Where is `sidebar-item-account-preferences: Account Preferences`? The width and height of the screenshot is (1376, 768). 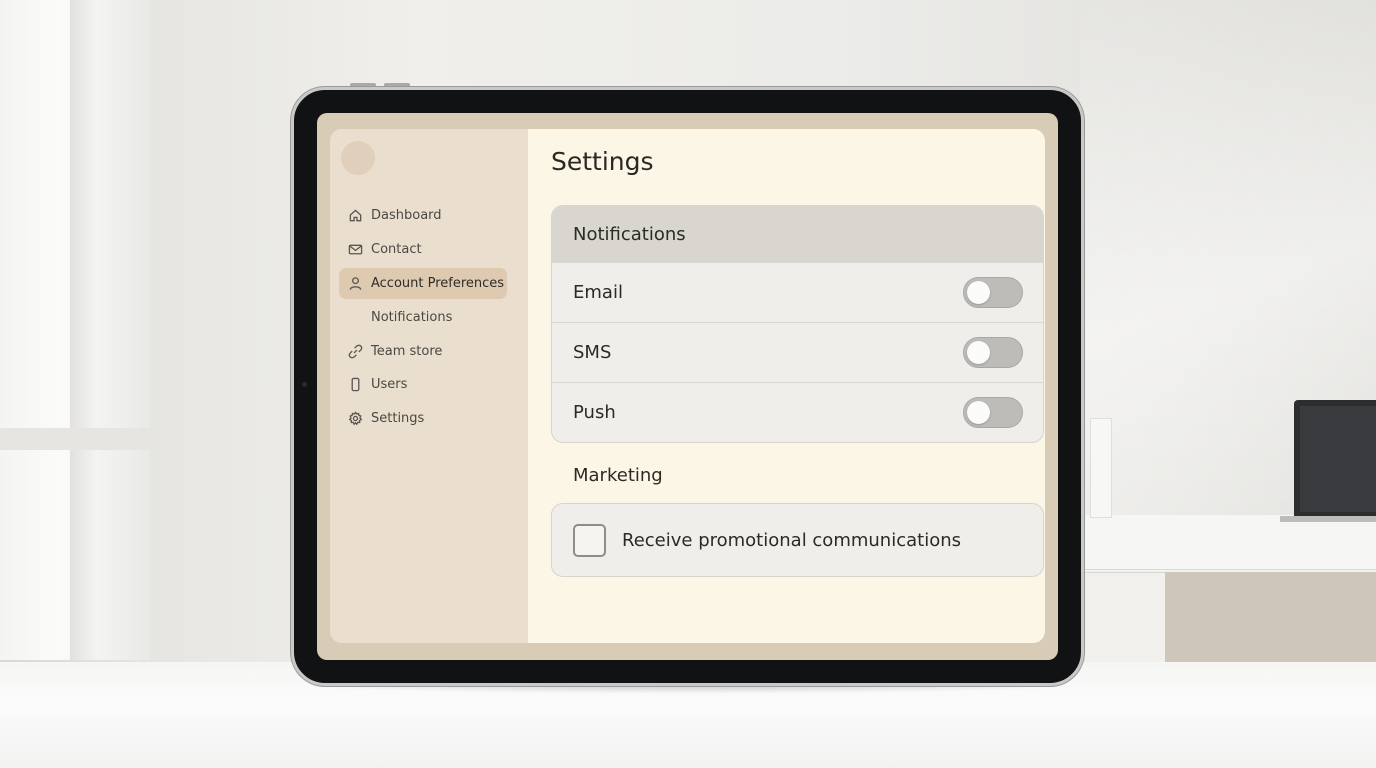
sidebar-item-account-preferences: Account Preferences is located at coordinates (423, 283).